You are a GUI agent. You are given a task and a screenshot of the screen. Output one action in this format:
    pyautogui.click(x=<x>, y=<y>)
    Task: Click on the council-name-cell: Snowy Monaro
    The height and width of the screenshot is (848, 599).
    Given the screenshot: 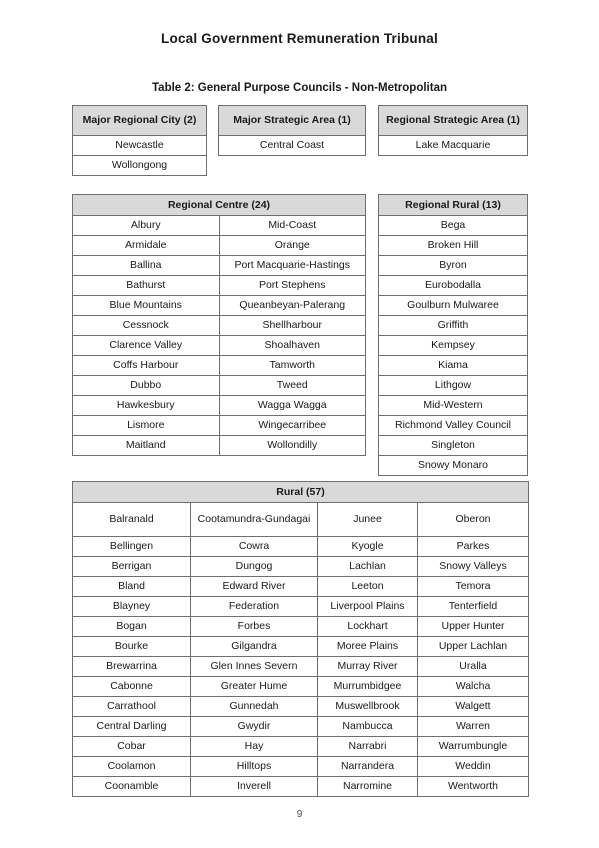 What is the action you would take?
    pyautogui.click(x=453, y=465)
    